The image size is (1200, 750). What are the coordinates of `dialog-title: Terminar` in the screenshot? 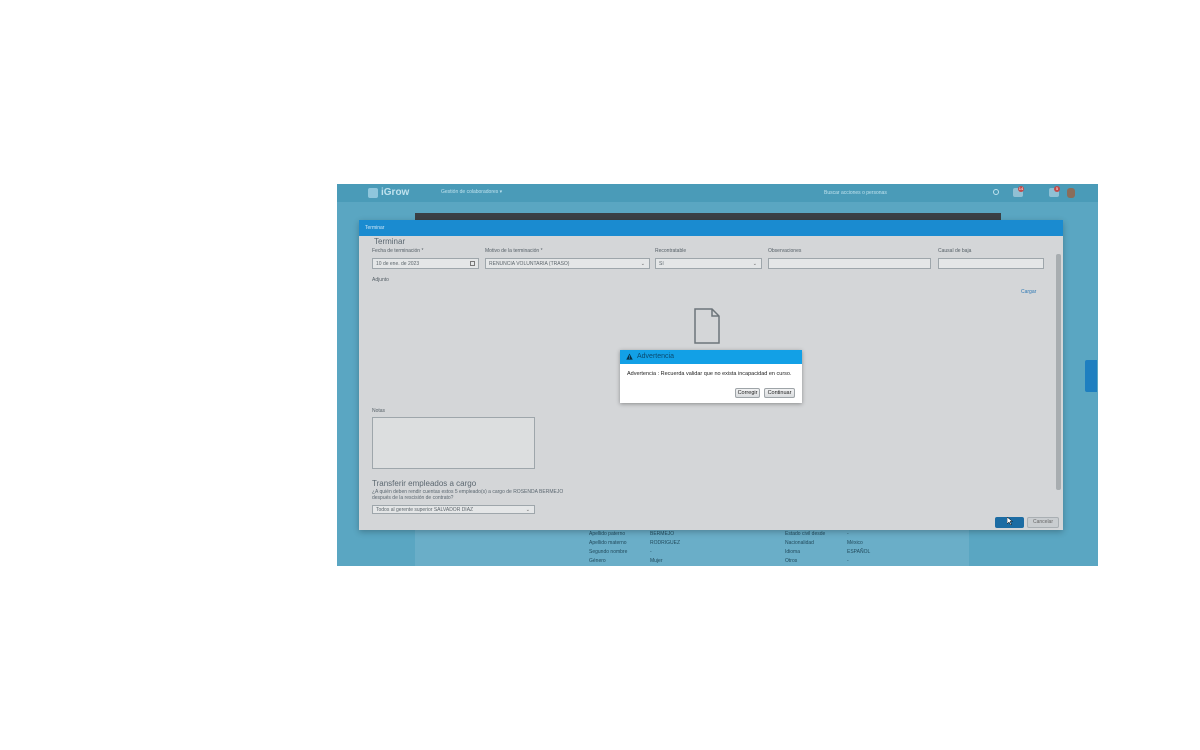 It's located at (375, 228).